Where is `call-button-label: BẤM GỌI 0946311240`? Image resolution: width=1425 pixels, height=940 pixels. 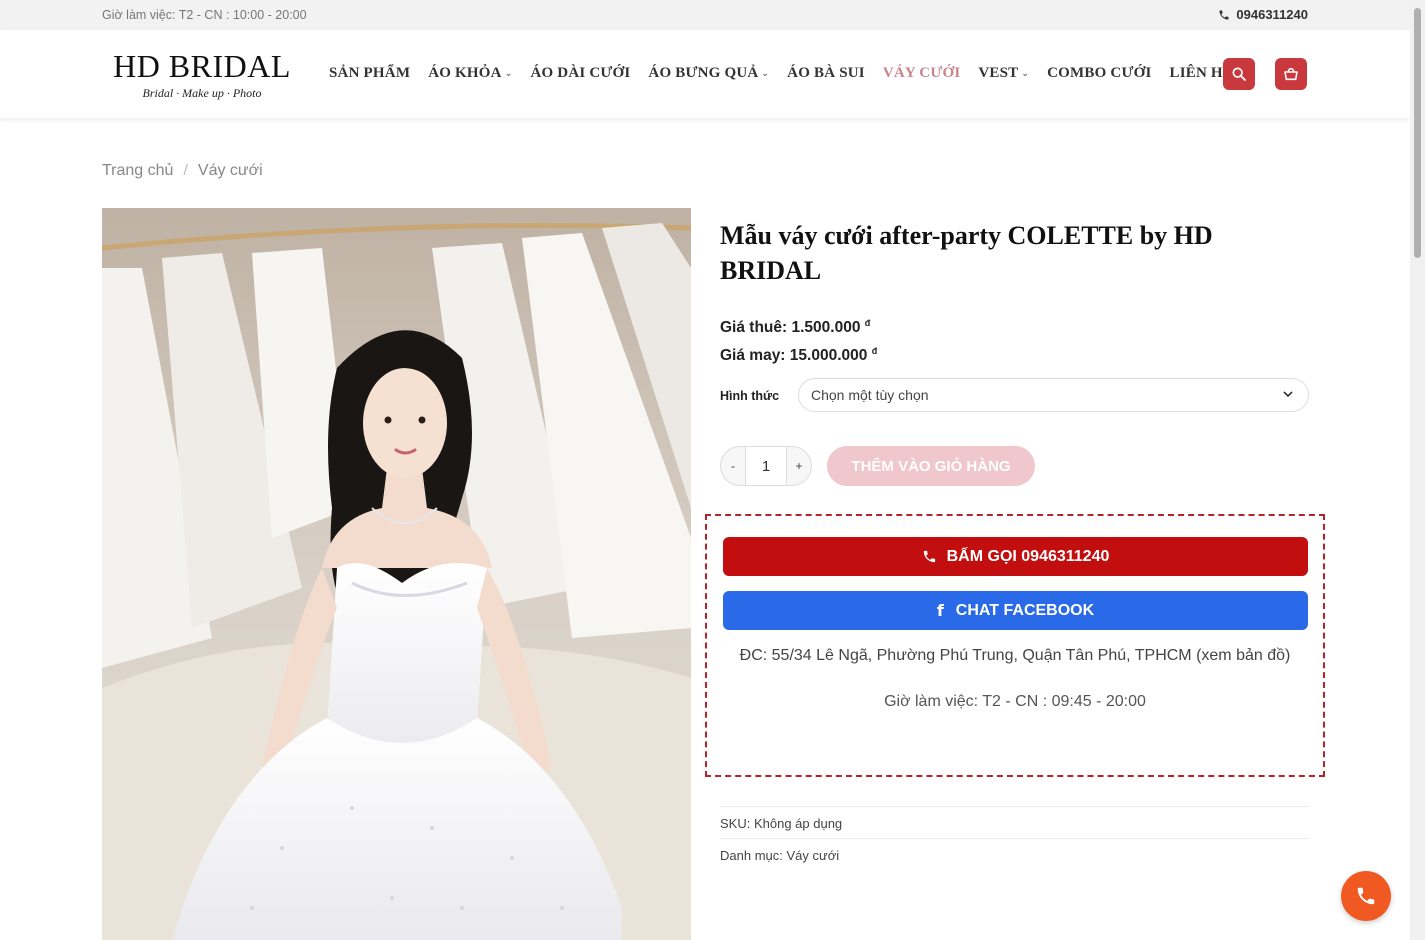
call-button-label: BẤM GỌI 0946311240 is located at coordinates (1028, 556).